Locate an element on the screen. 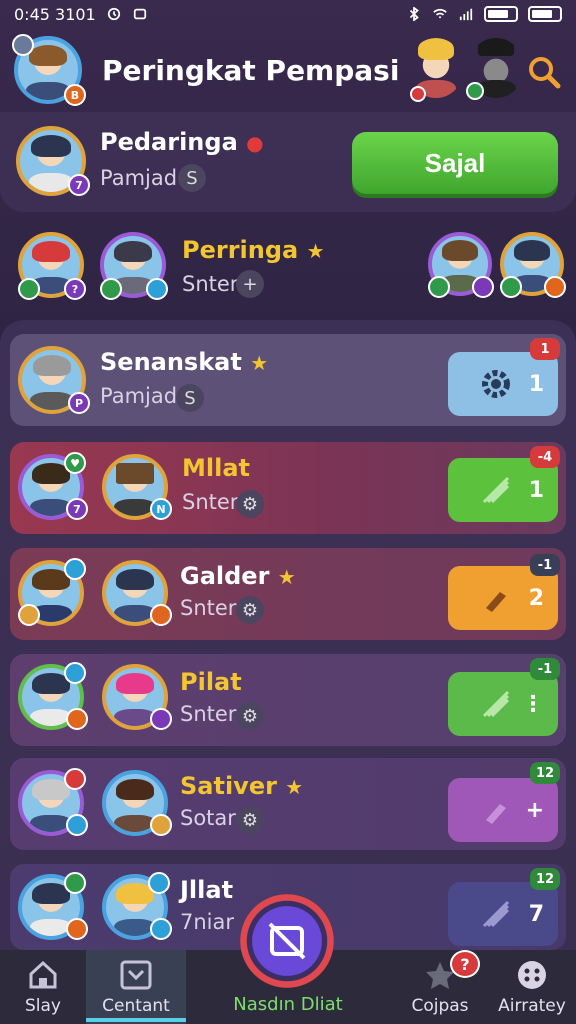  add-icon: + is located at coordinates (250, 284).